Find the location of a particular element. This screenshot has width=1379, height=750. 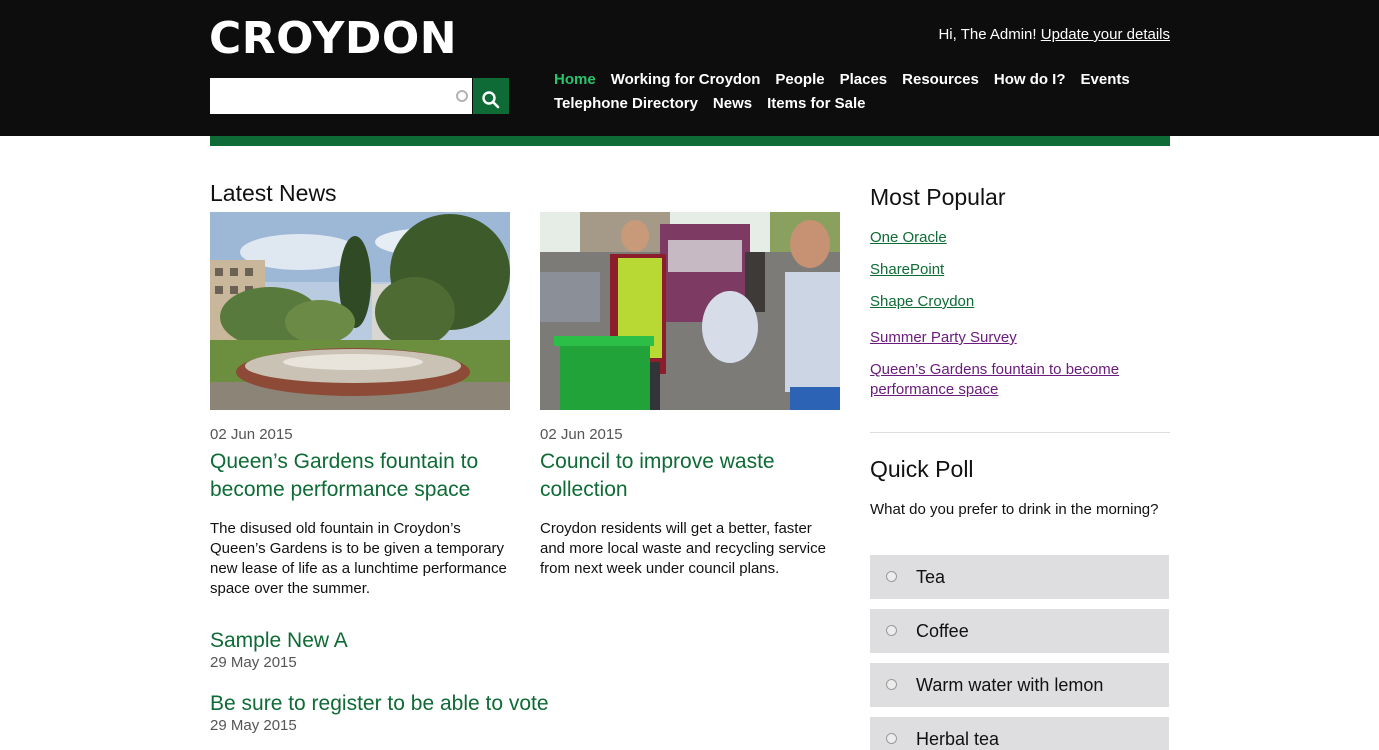

update-details-link: Update your details is located at coordinates (1105, 34).